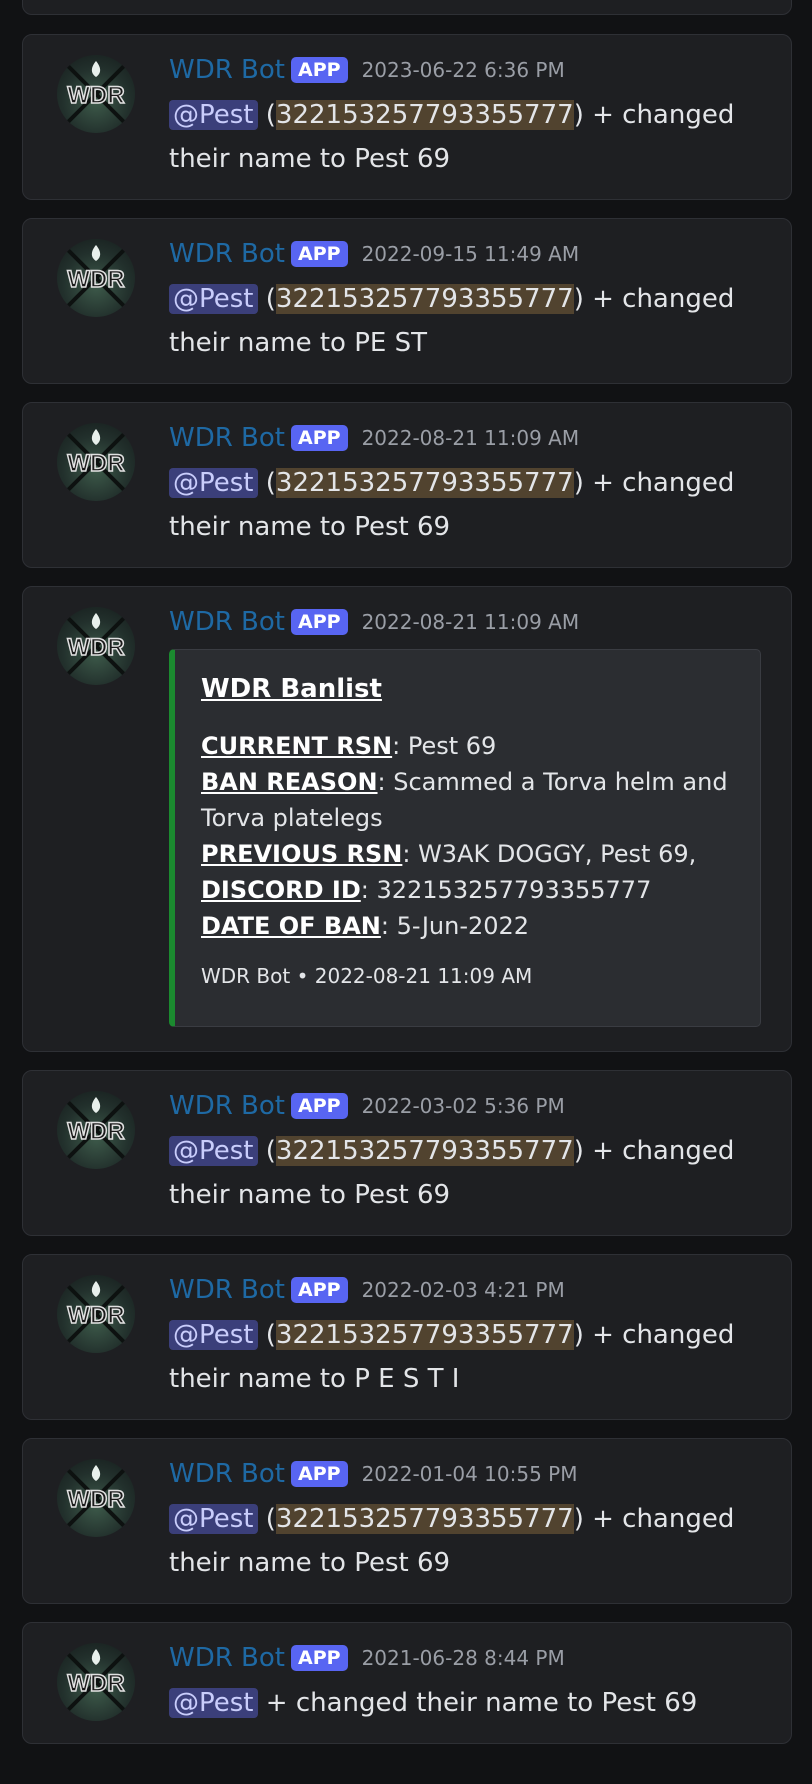 This screenshot has height=1784, width=812. What do you see at coordinates (463, 1658) in the screenshot?
I see `message-timestamp: 2021-06-28 8:44 PM` at bounding box center [463, 1658].